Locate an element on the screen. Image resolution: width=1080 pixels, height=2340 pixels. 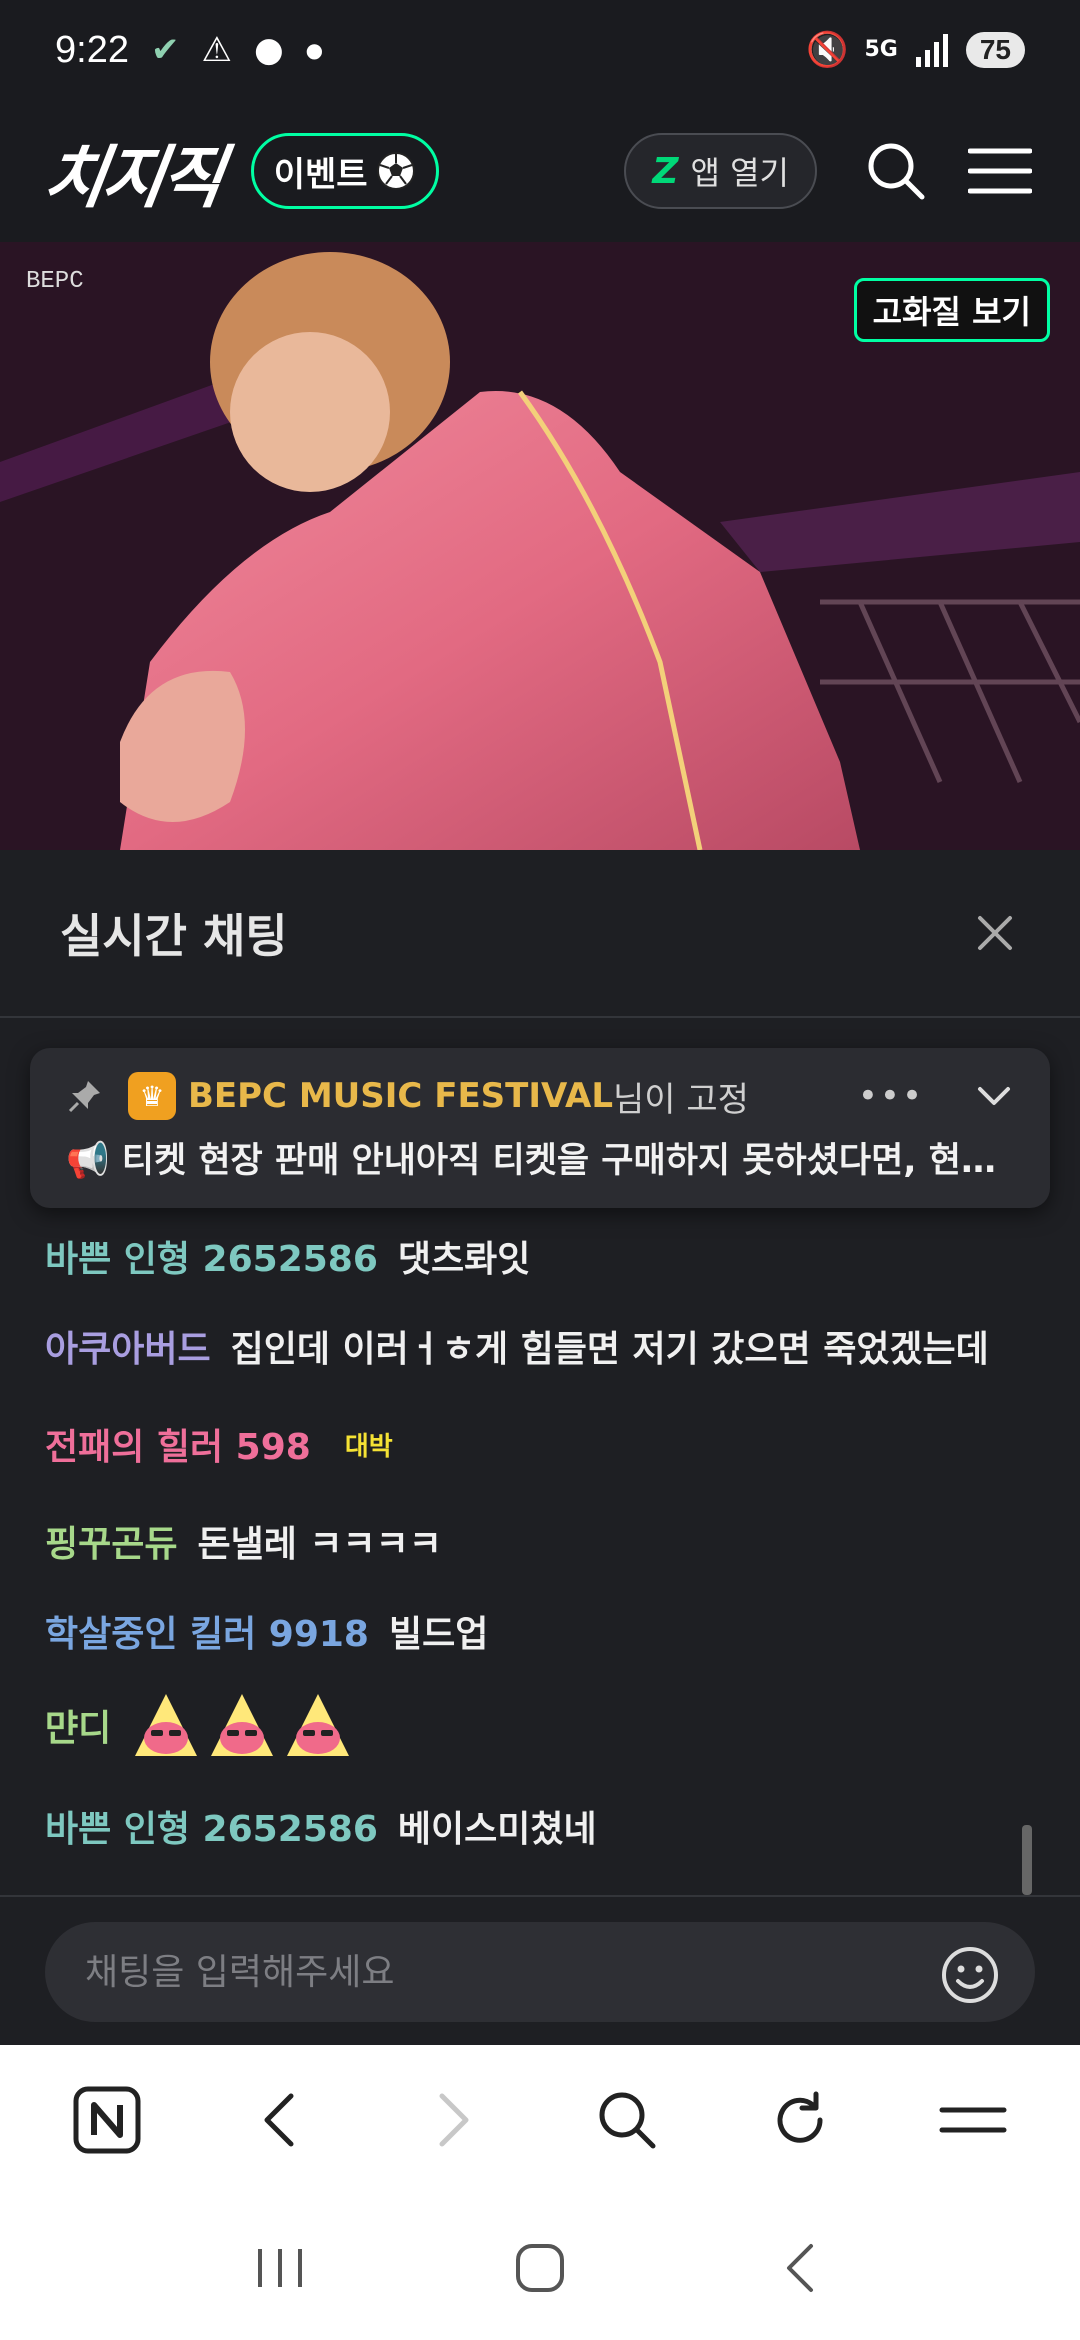
chat-title: 실시간 채팅 is located at coordinates (174, 936).